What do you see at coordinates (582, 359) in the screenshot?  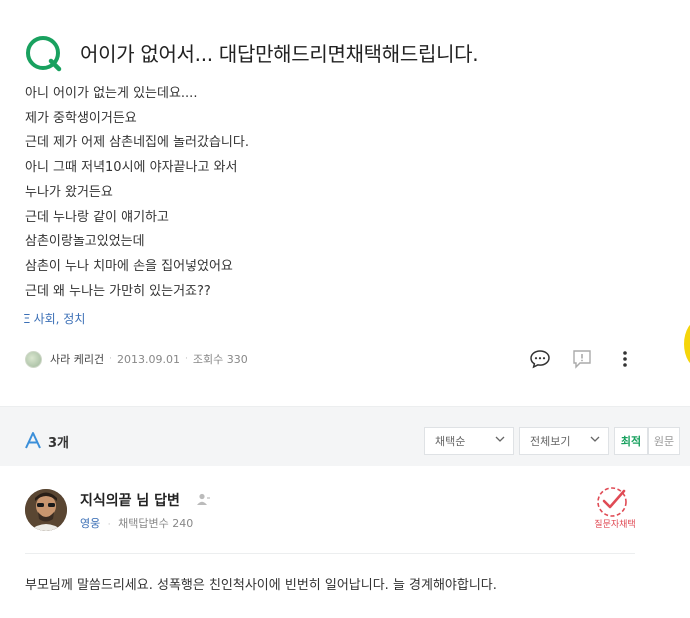 I see `report-icon` at bounding box center [582, 359].